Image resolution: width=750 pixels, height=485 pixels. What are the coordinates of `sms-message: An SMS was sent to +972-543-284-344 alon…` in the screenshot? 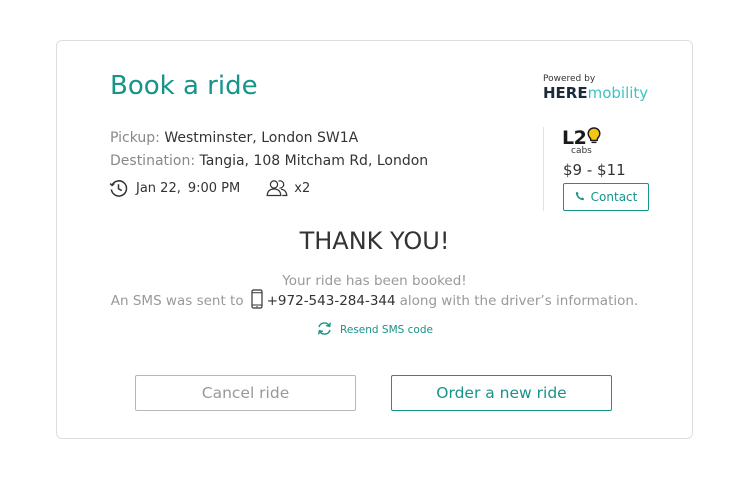 It's located at (374, 301).